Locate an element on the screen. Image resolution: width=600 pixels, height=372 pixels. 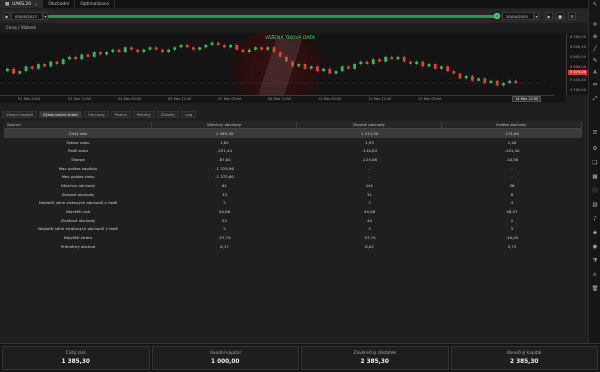
price-tick: 6 200,00 is located at coordinates (578, 37).